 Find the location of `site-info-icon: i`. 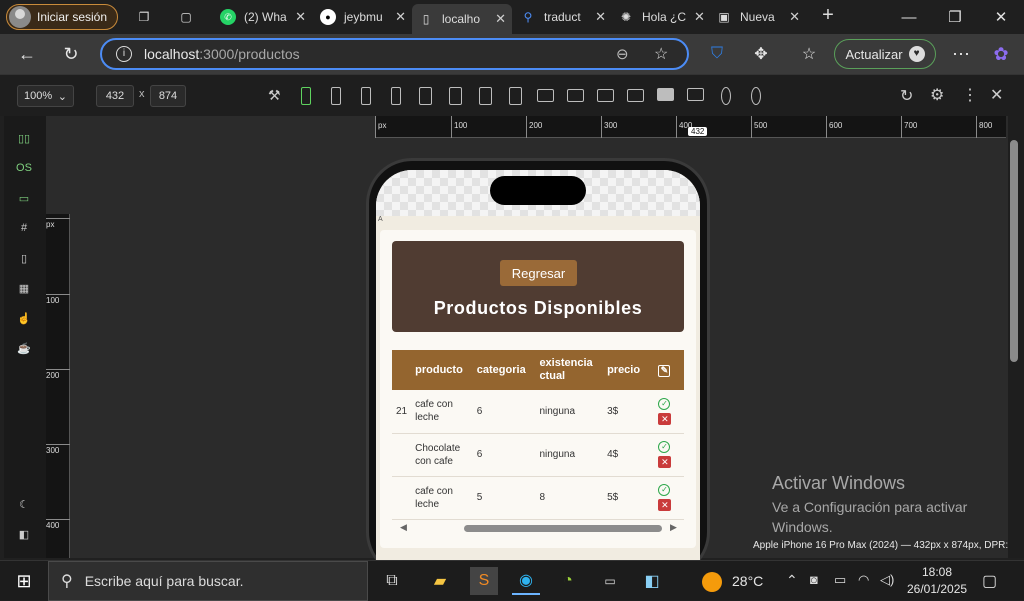

site-info-icon: i is located at coordinates (124, 54).